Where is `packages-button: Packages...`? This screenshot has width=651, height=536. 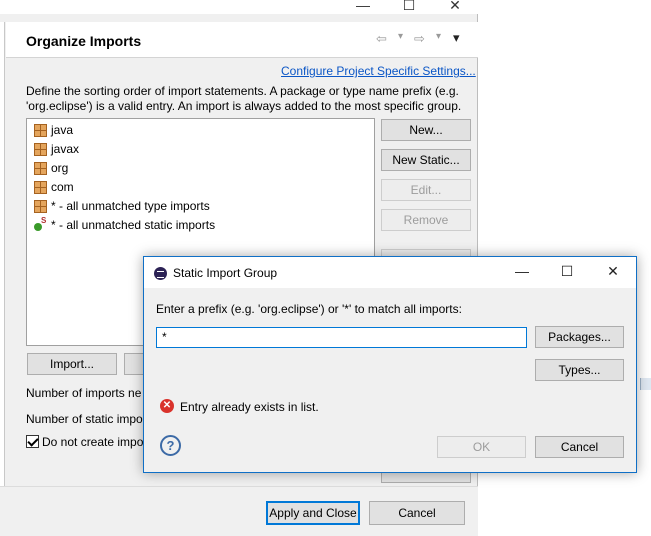
packages-button: Packages... is located at coordinates (579, 337).